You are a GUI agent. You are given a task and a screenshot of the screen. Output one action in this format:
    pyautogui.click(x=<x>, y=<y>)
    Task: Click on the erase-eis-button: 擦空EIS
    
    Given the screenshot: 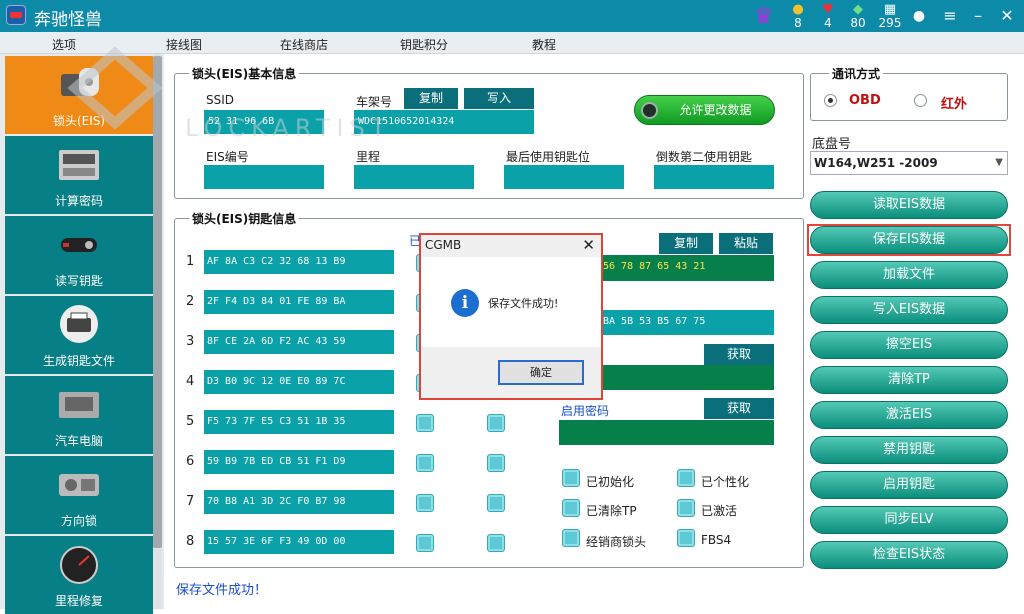 What is the action you would take?
    pyautogui.click(x=909, y=345)
    